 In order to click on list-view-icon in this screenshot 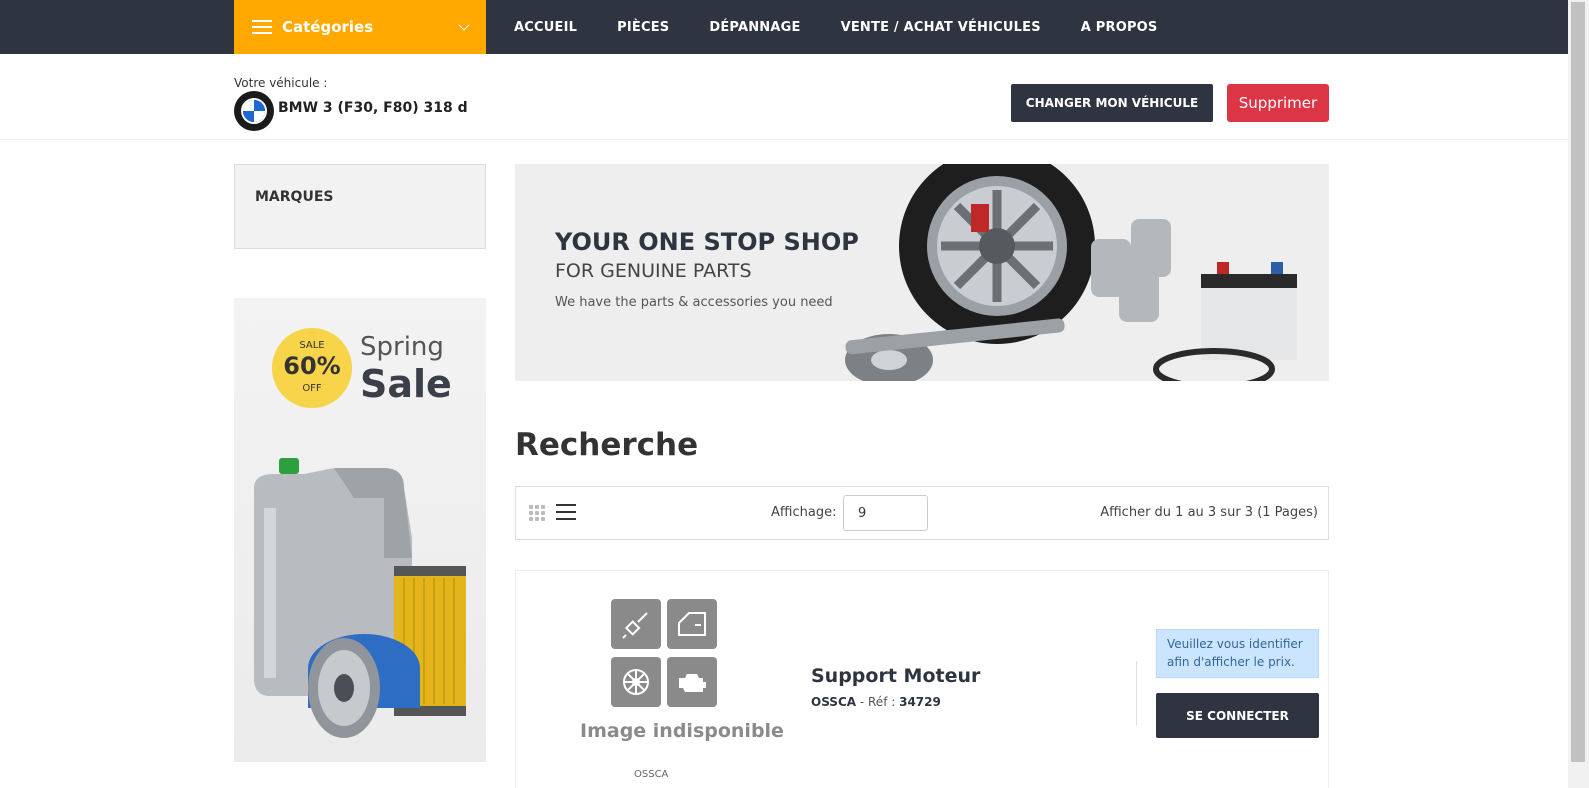, I will do `click(566, 512)`.